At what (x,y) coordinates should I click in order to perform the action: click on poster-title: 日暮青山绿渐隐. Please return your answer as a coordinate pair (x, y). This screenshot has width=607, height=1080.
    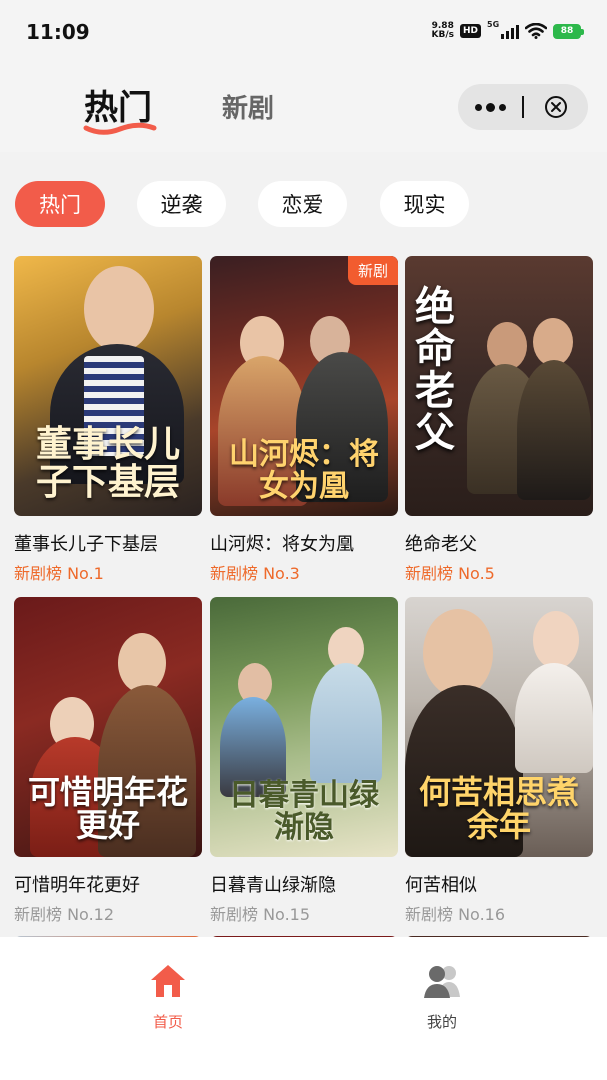
    Looking at the image, I should click on (304, 811).